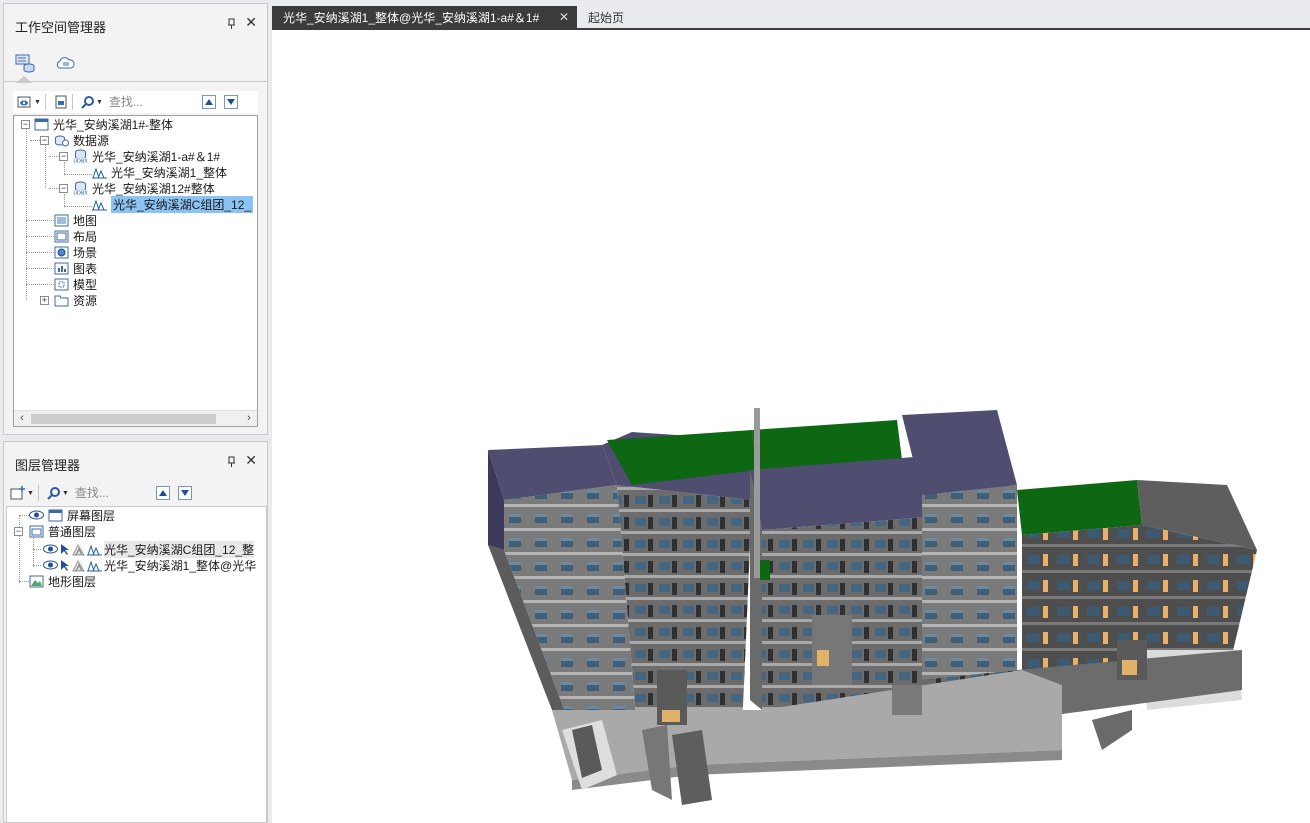 The image size is (1310, 823). I want to click on collapse-datasources-toggle: −, so click(44, 140).